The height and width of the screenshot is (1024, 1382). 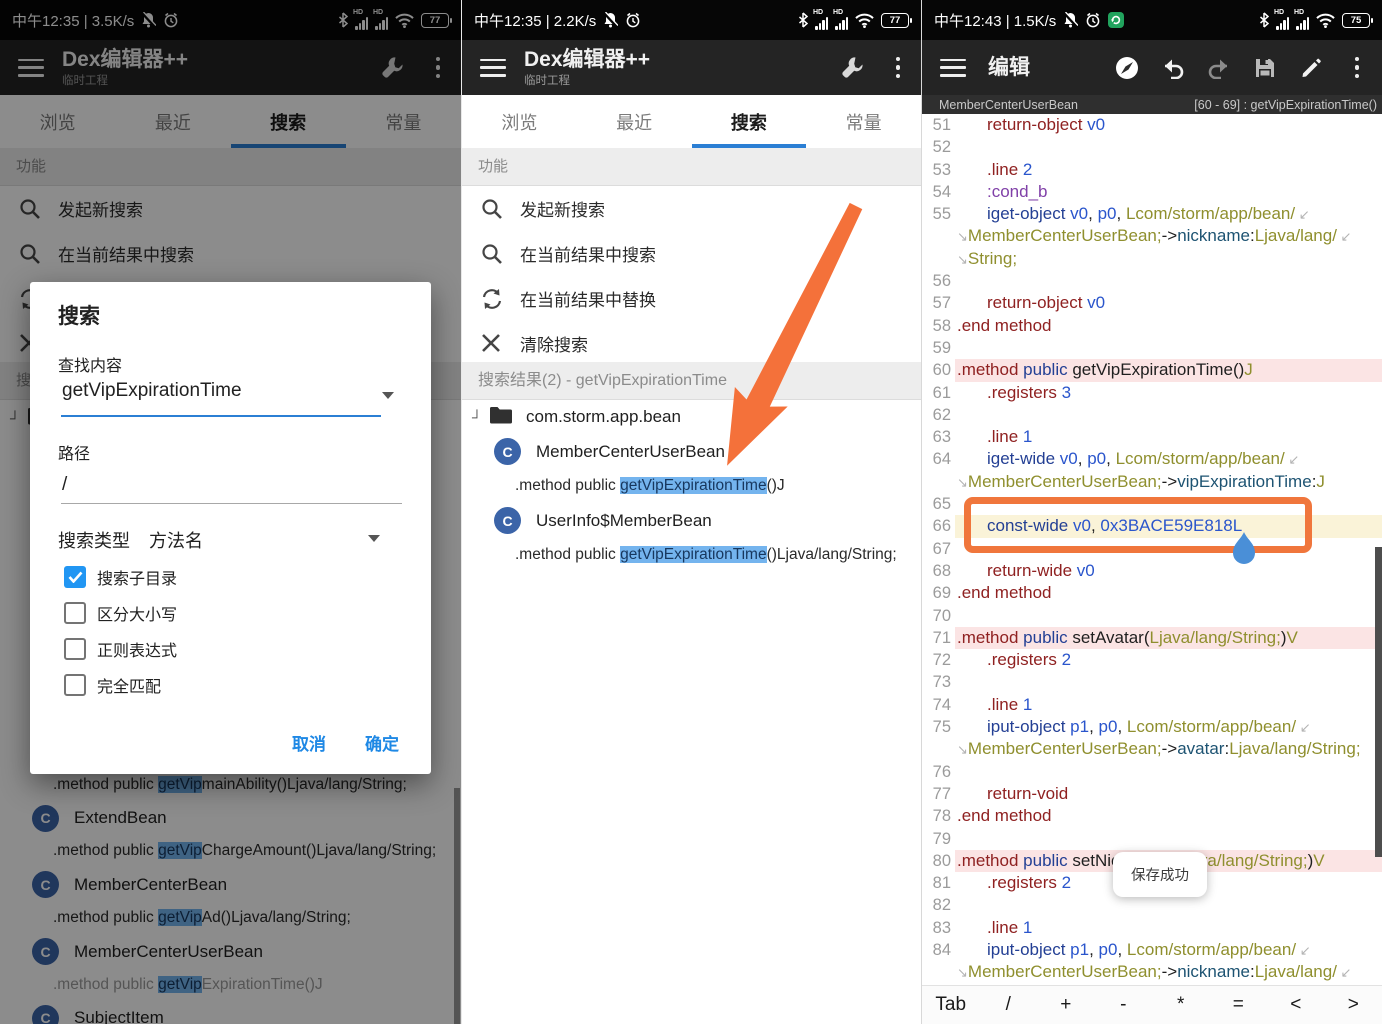 What do you see at coordinates (479, 417) in the screenshot?
I see `tree-expand-icon: ┘` at bounding box center [479, 417].